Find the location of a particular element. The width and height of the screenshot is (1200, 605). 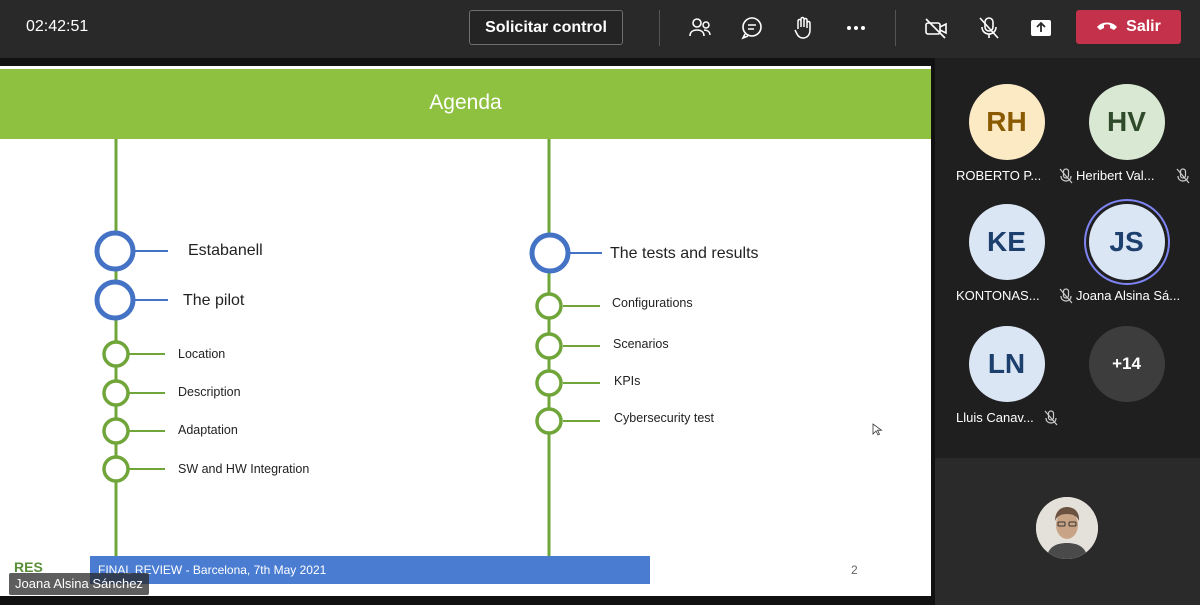

meeting-toolbar: 02:42:51 Solicitar control Salir is located at coordinates (600, 29).